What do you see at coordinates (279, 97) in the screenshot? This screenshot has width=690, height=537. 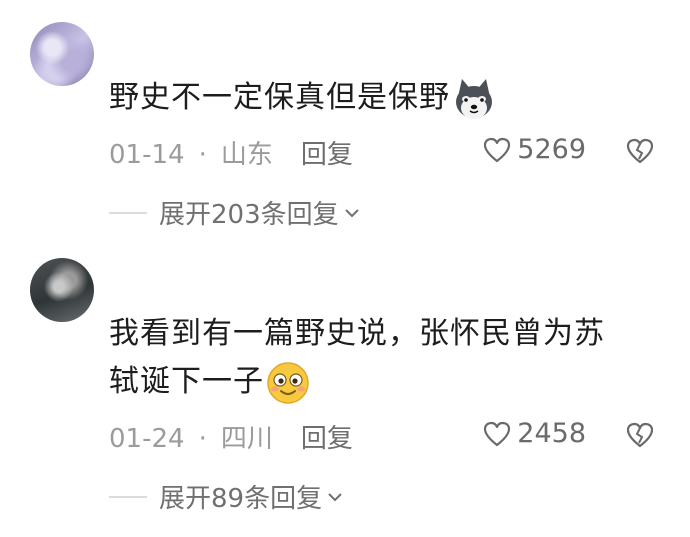 I see `comment-text: 野史不一定保真但是保野` at bounding box center [279, 97].